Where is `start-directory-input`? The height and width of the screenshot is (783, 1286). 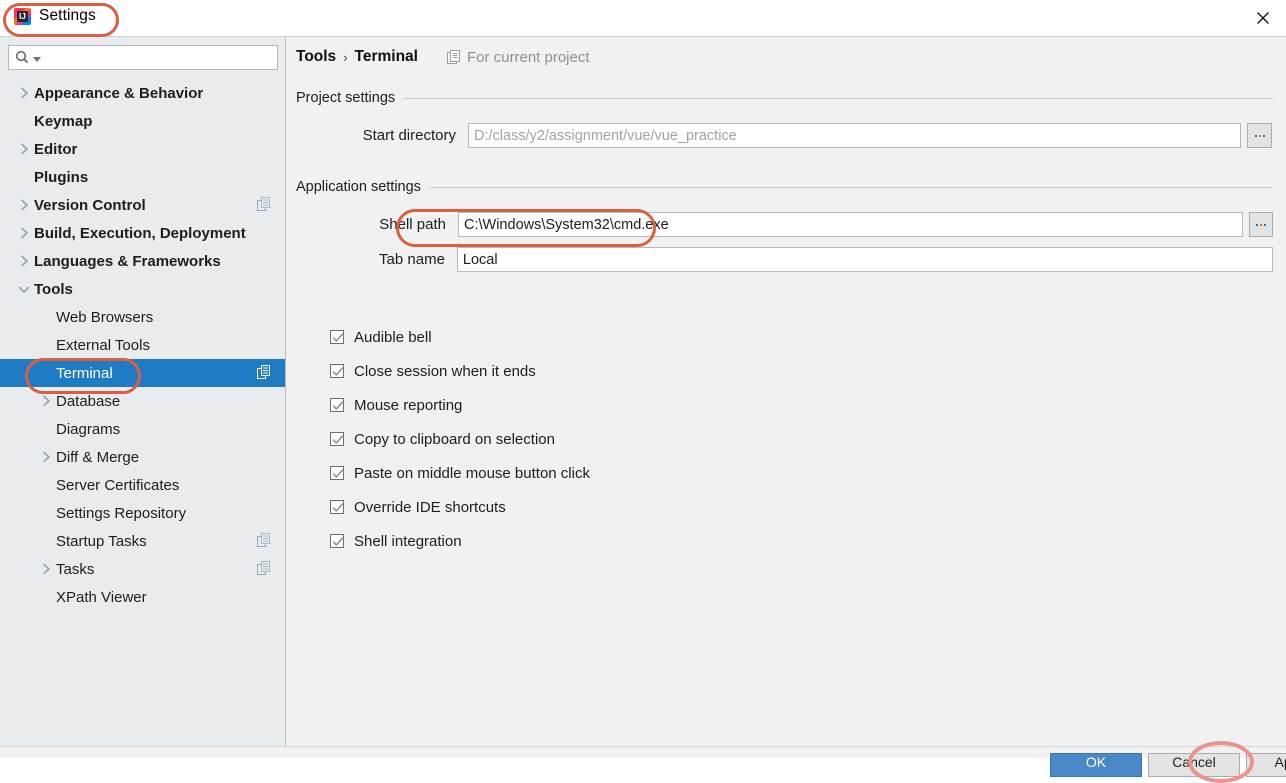
start-directory-input is located at coordinates (854, 135).